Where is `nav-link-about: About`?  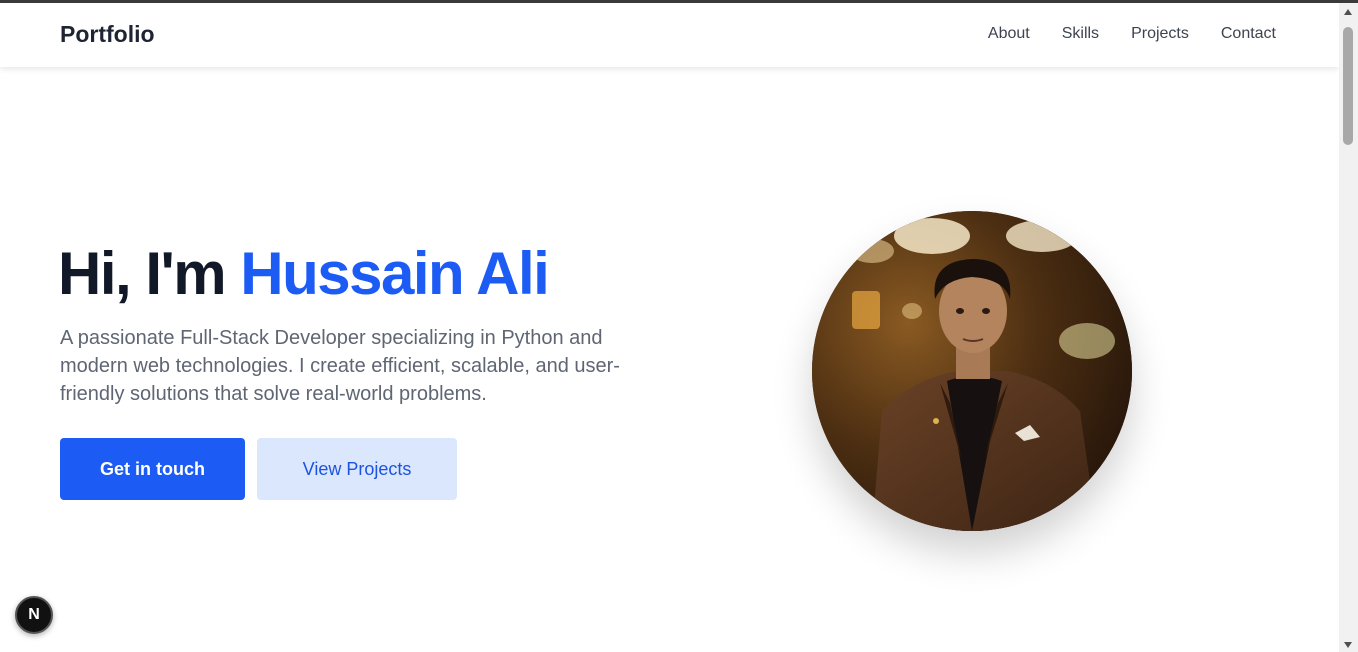
nav-link-about: About is located at coordinates (1009, 34).